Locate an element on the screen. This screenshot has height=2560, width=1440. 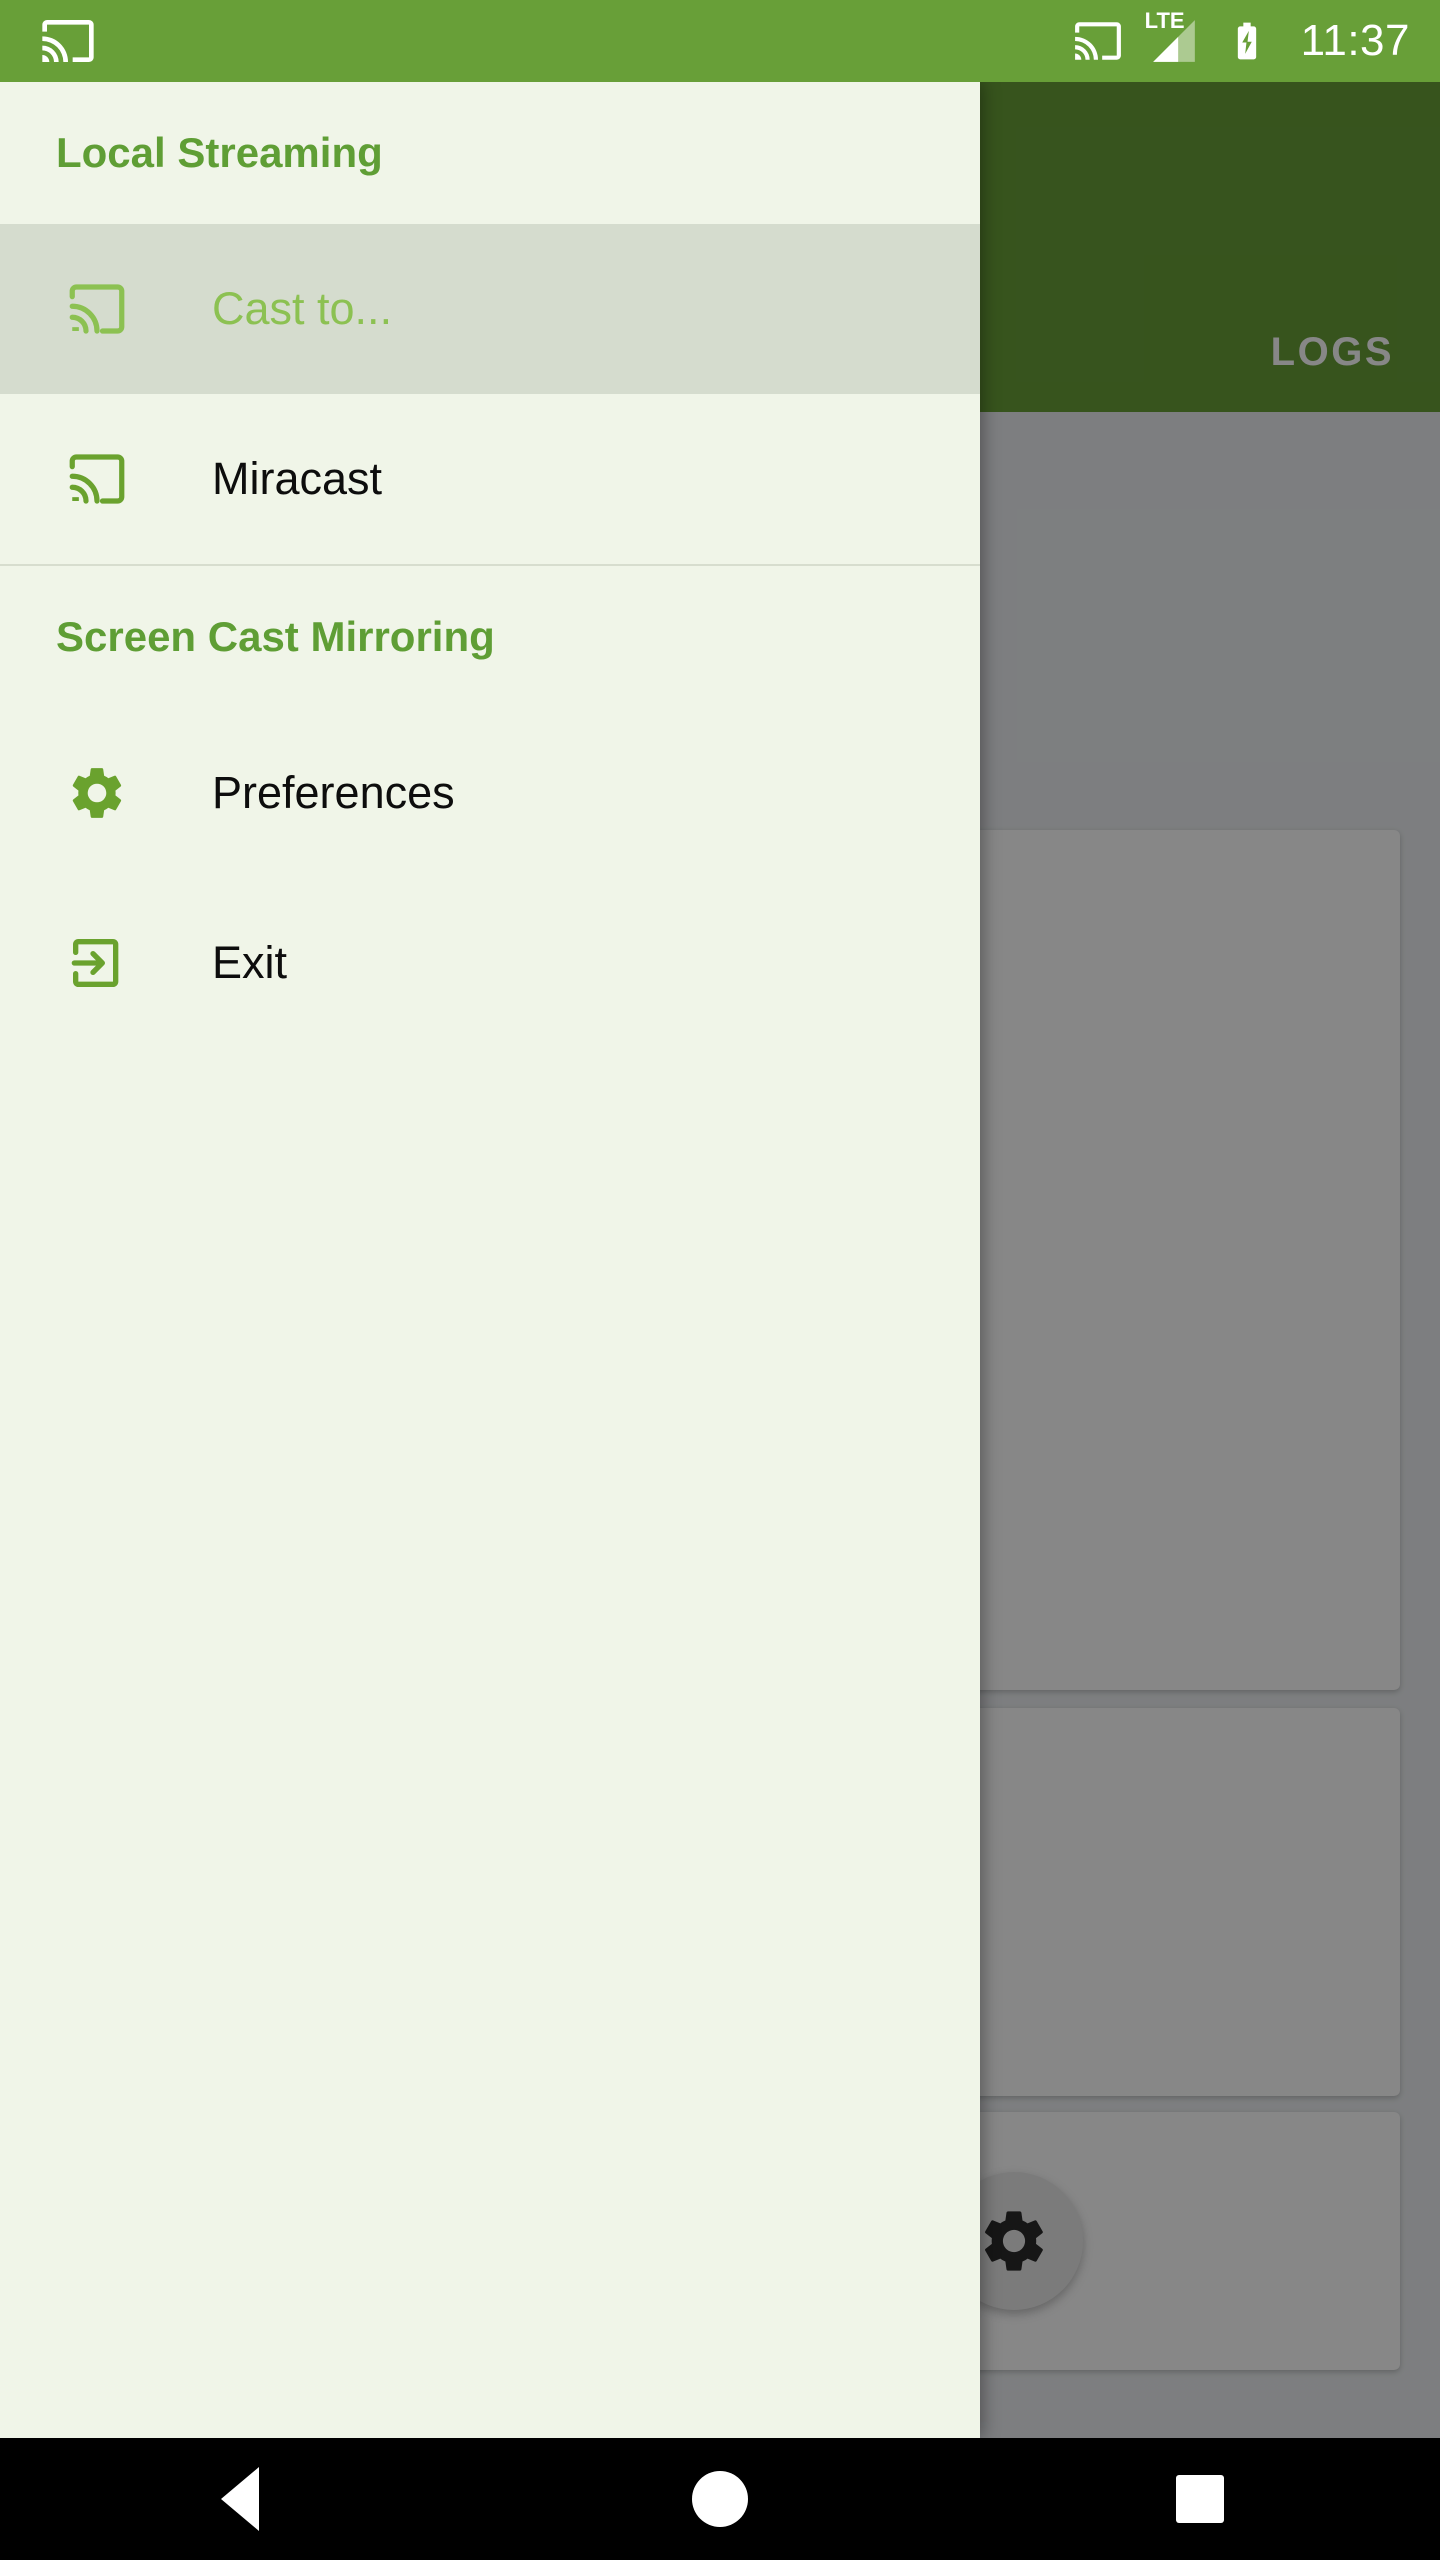
nav-recents-button is located at coordinates (1200, 2499).